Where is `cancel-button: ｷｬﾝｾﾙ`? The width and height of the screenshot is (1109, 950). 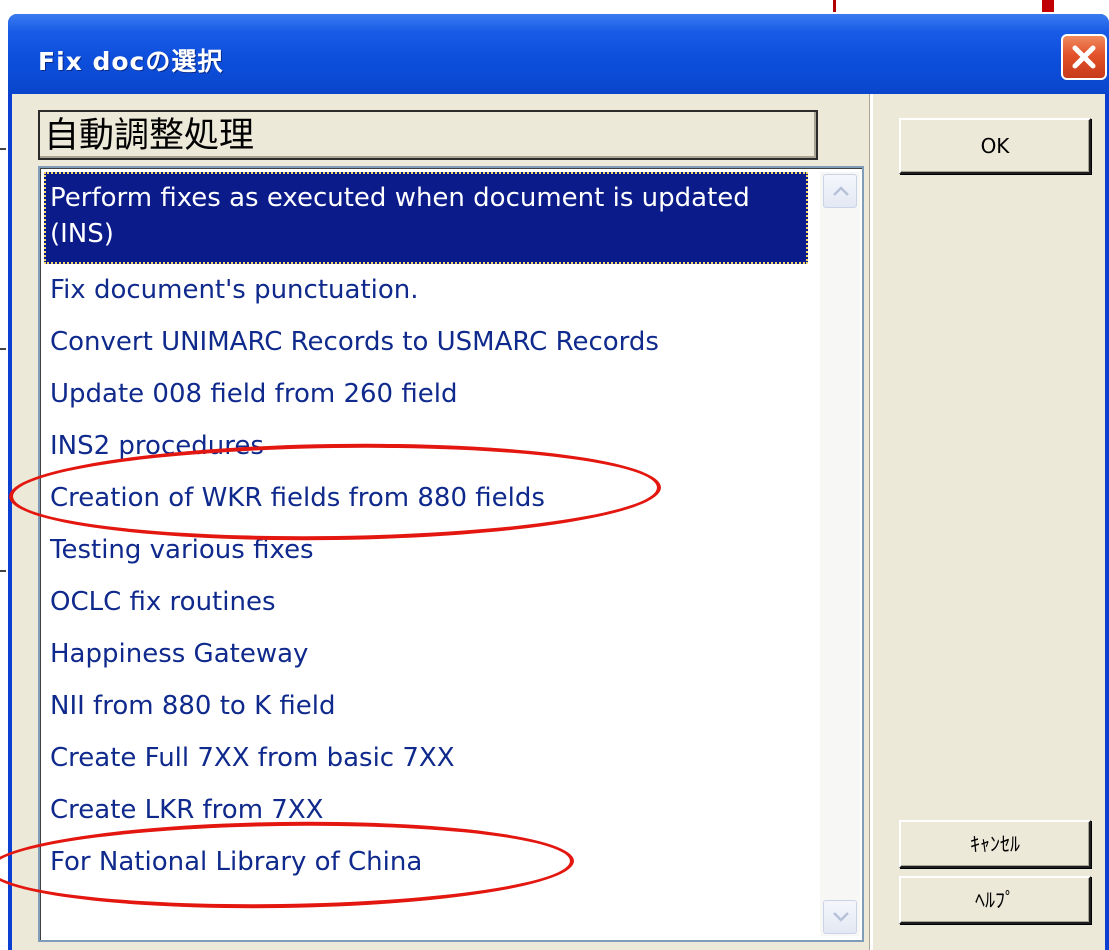 cancel-button: ｷｬﾝｾﾙ is located at coordinates (995, 844).